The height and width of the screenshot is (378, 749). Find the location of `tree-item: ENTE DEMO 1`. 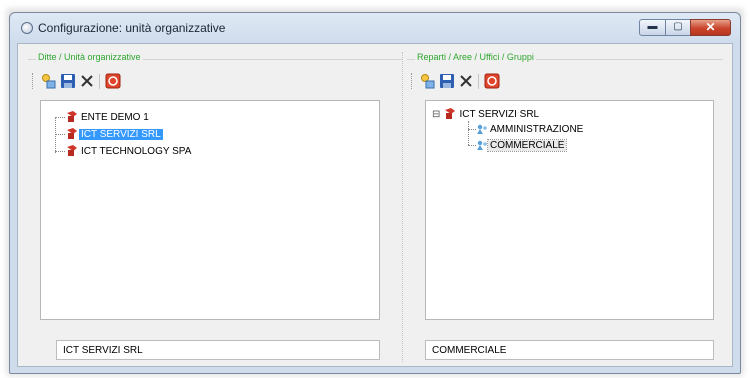

tree-item: ENTE DEMO 1 is located at coordinates (108, 117).